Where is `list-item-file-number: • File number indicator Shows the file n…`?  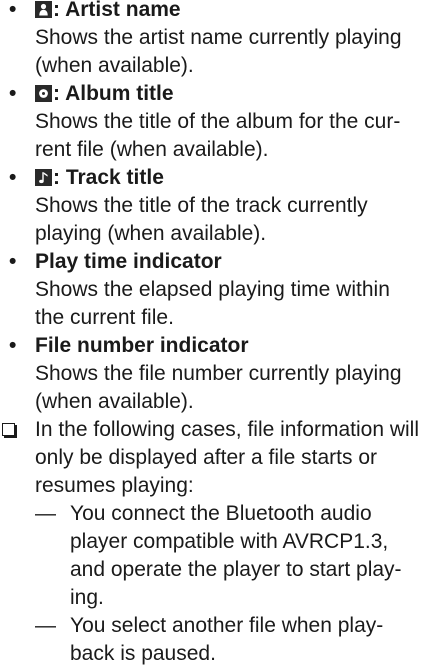 list-item-file-number: • File number indicator Shows the file n… is located at coordinates (210, 374).